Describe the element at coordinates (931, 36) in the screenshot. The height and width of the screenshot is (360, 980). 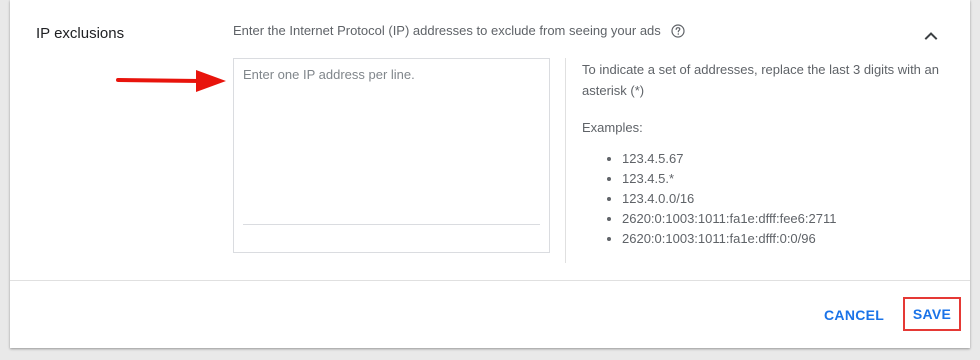
I see `chevron-up-icon` at that location.